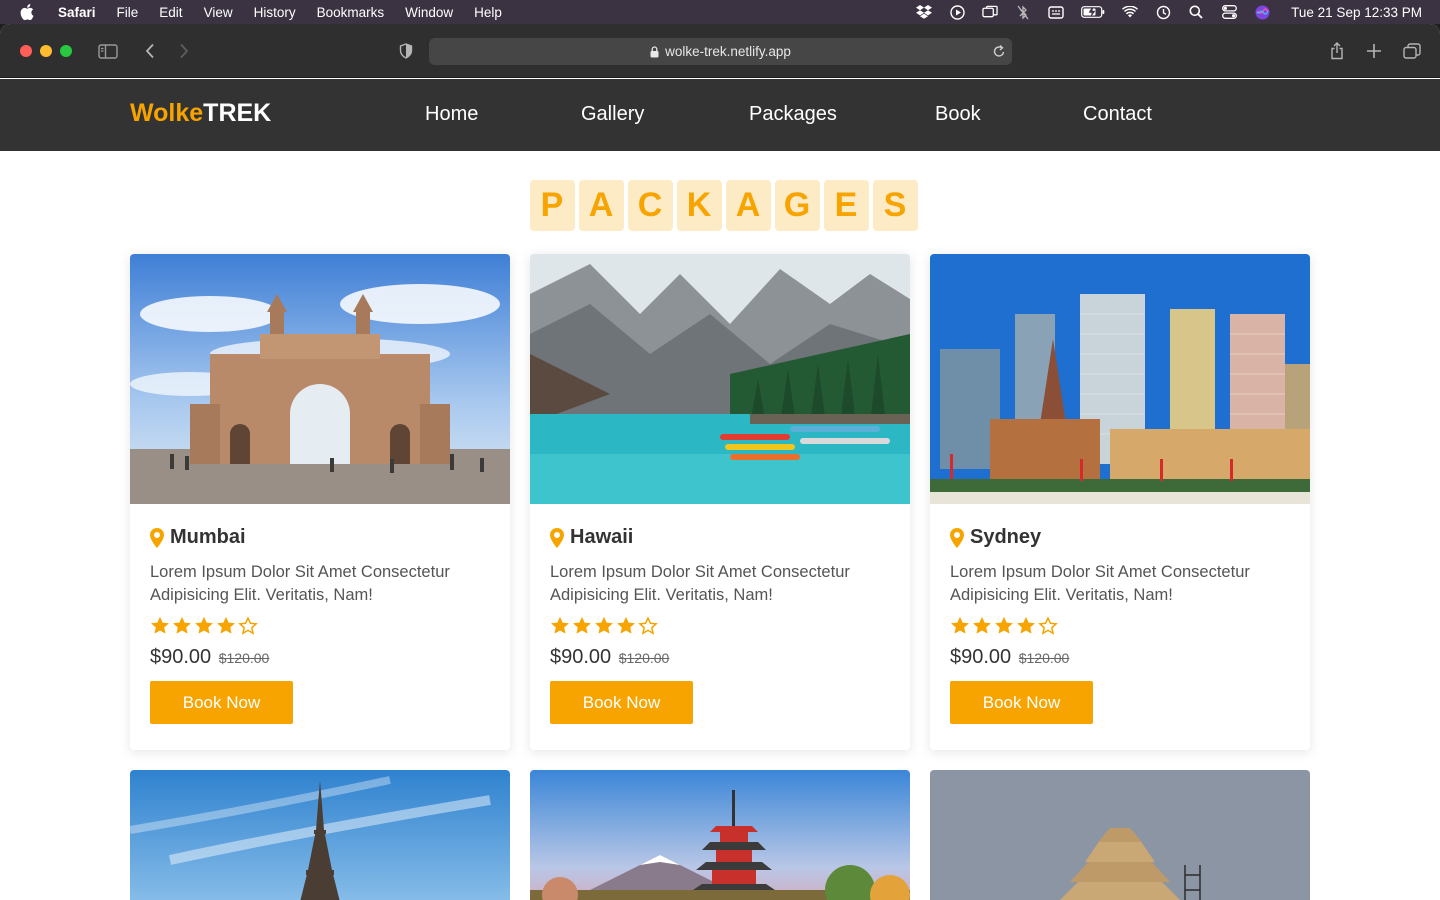 Image resolution: width=1440 pixels, height=900 pixels. What do you see at coordinates (66, 51) in the screenshot?
I see `zoom-window-button` at bounding box center [66, 51].